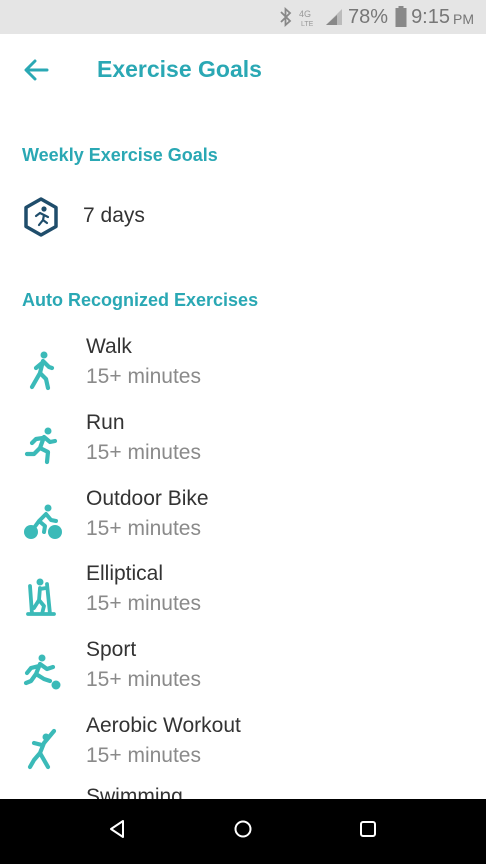  I want to click on exercise-row-sport: Sport 15+ minutes, so click(243, 676).